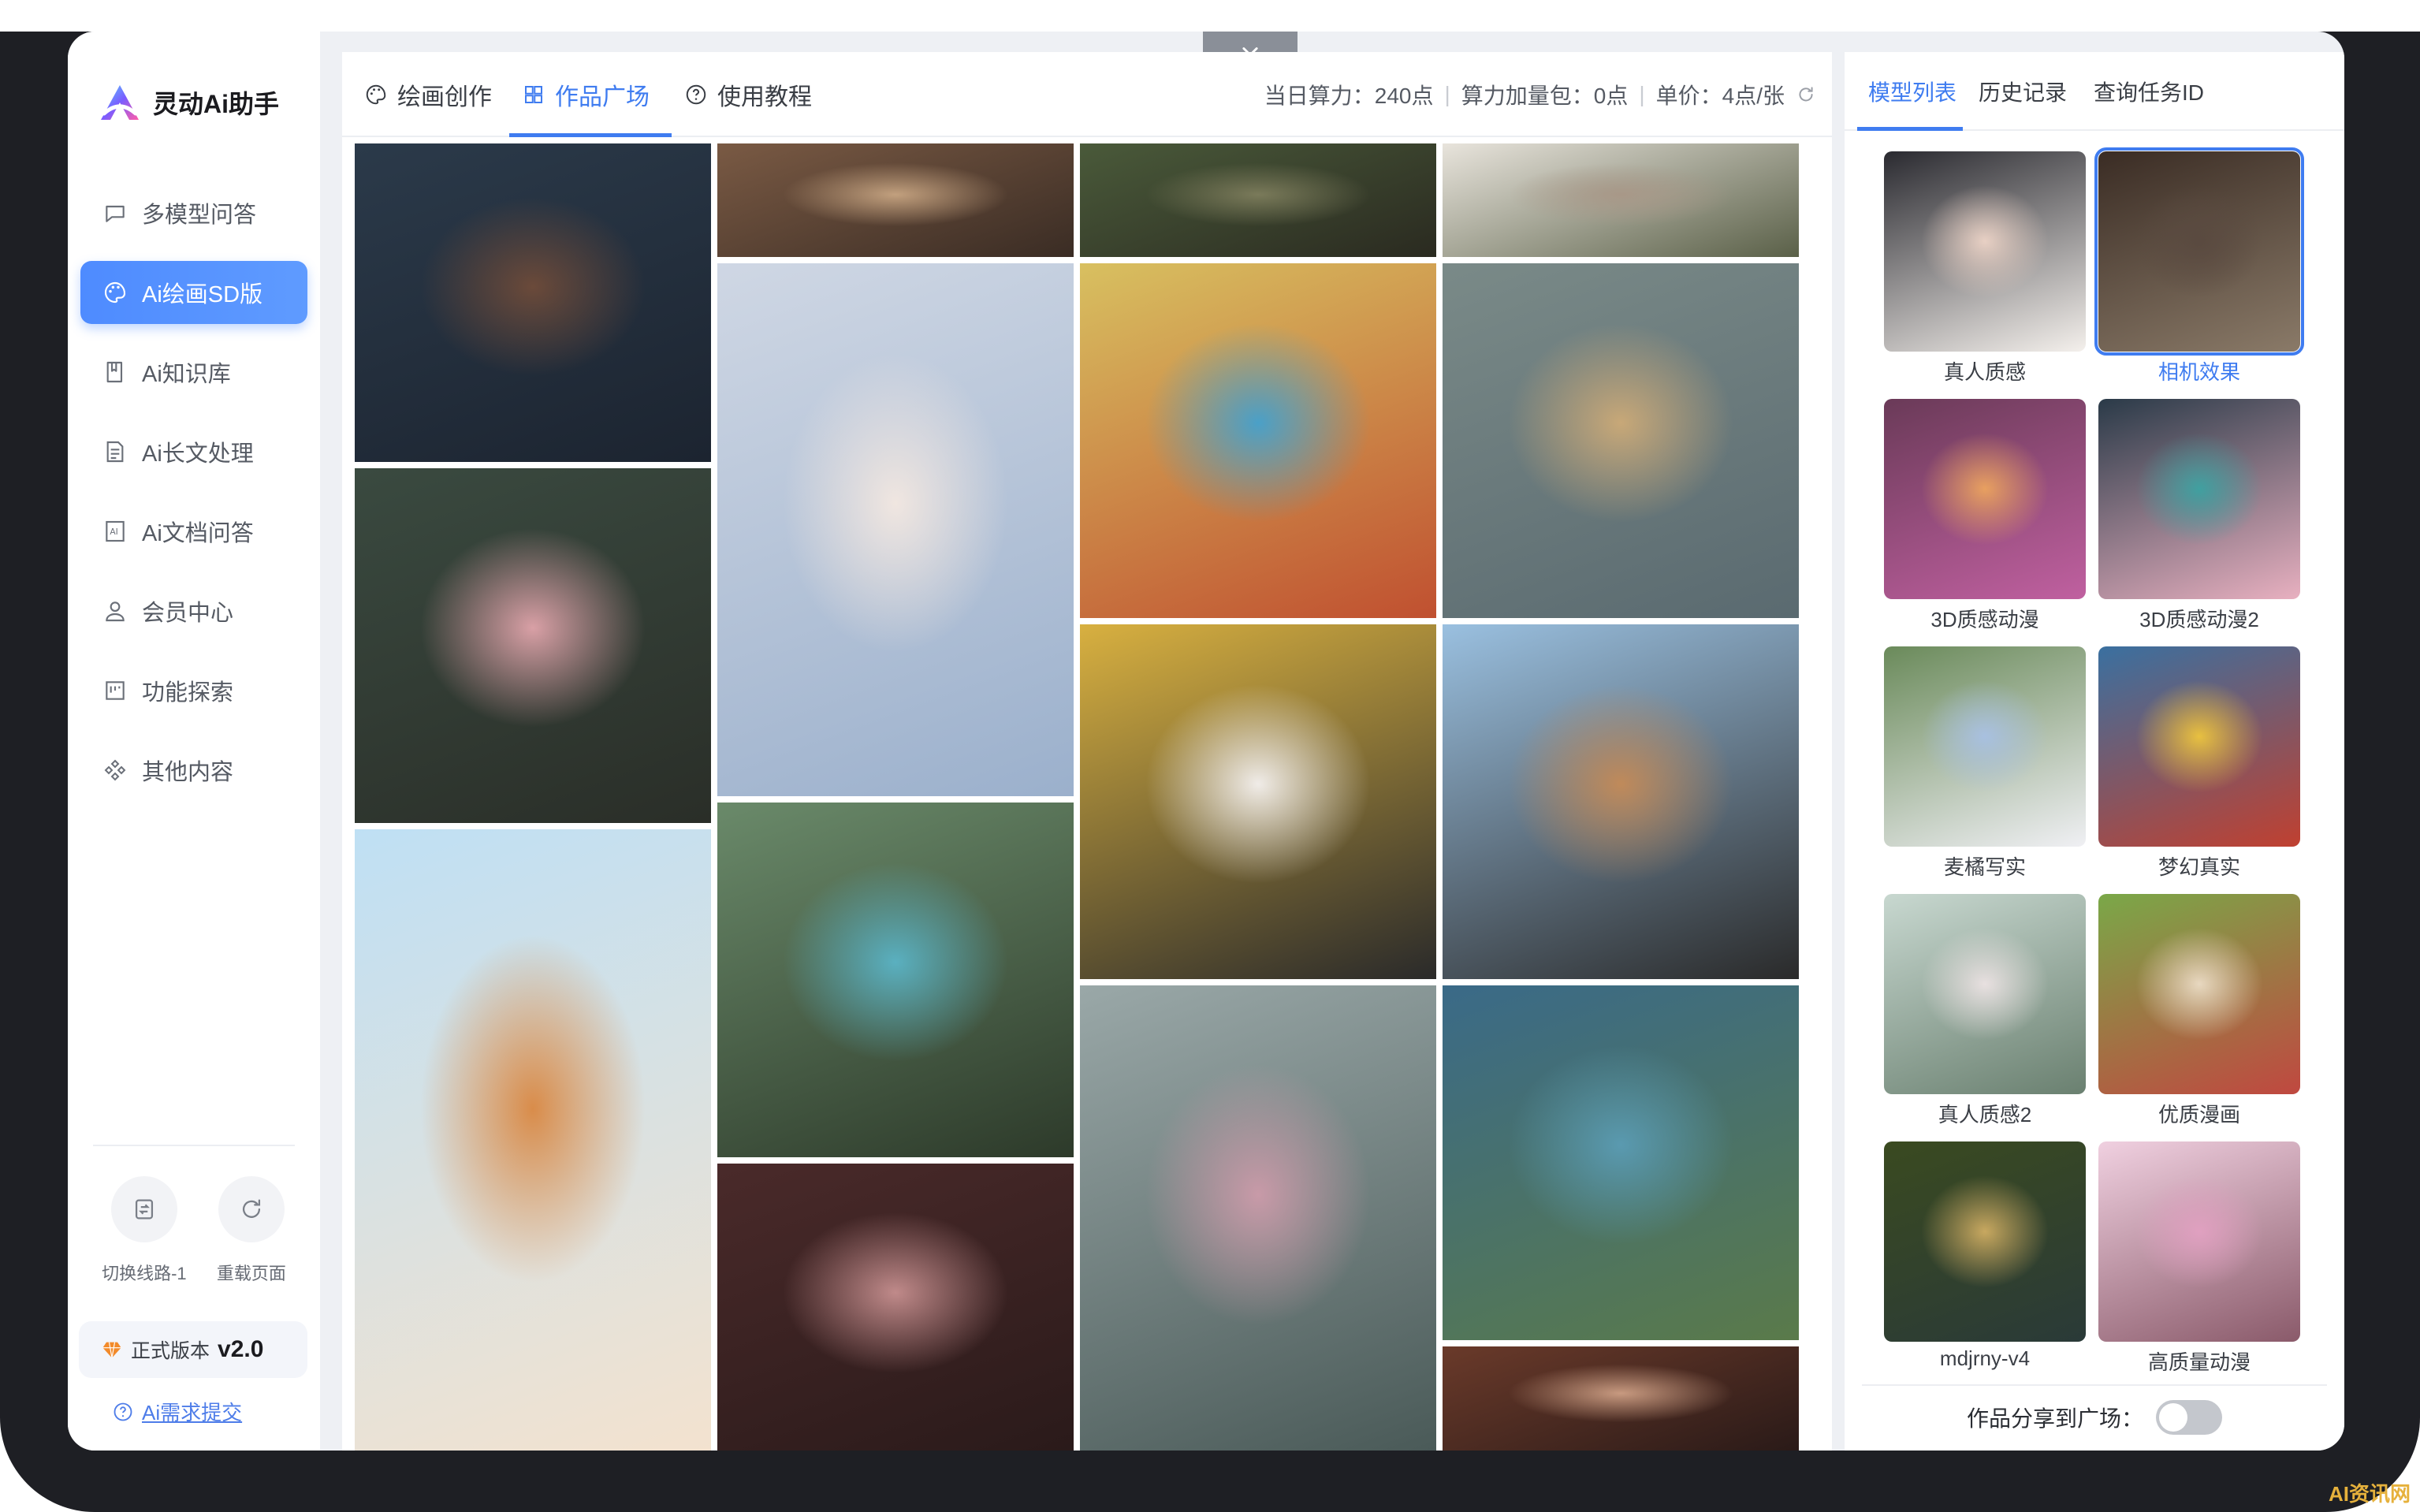 This screenshot has width=2420, height=1512. What do you see at coordinates (116, 612) in the screenshot?
I see `user-icon` at bounding box center [116, 612].